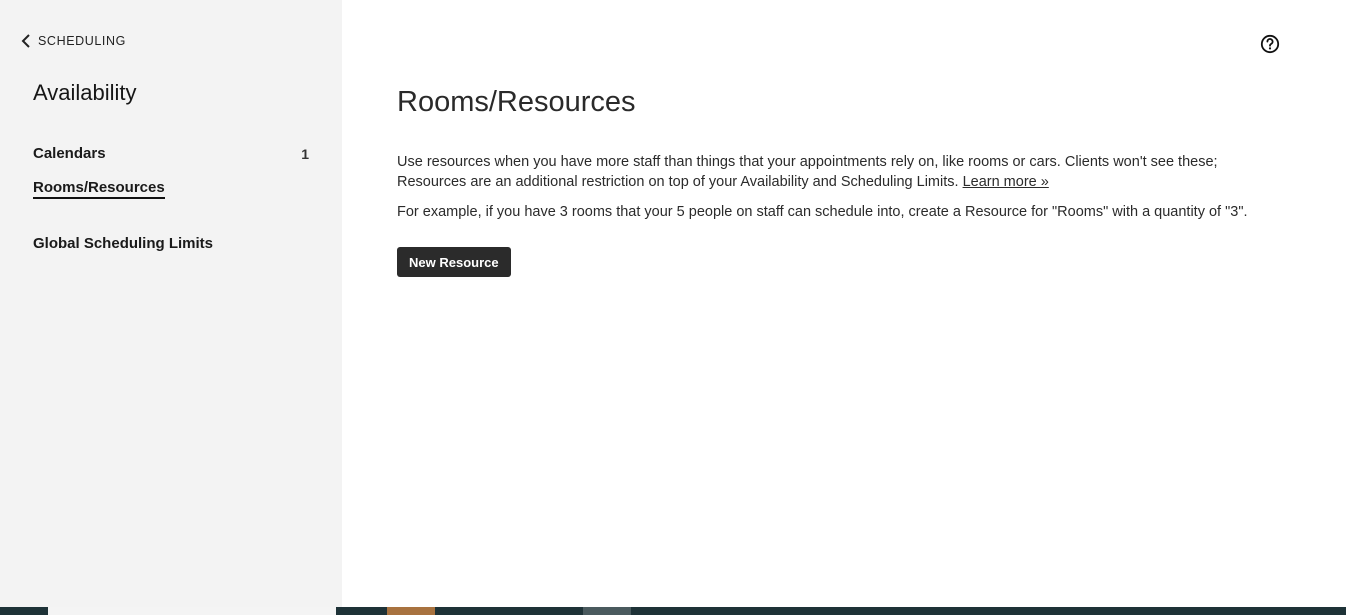  What do you see at coordinates (1270, 44) in the screenshot?
I see `help-icon` at bounding box center [1270, 44].